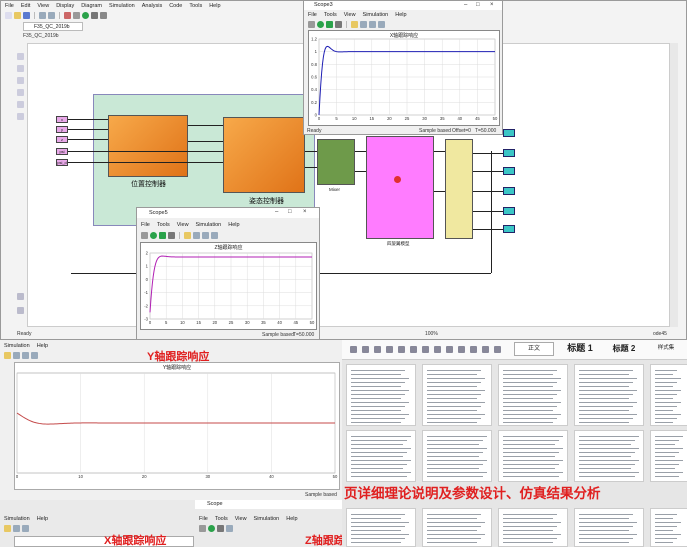  What do you see at coordinates (20, 310) in the screenshot?
I see `property-icon` at bounding box center [20, 310].